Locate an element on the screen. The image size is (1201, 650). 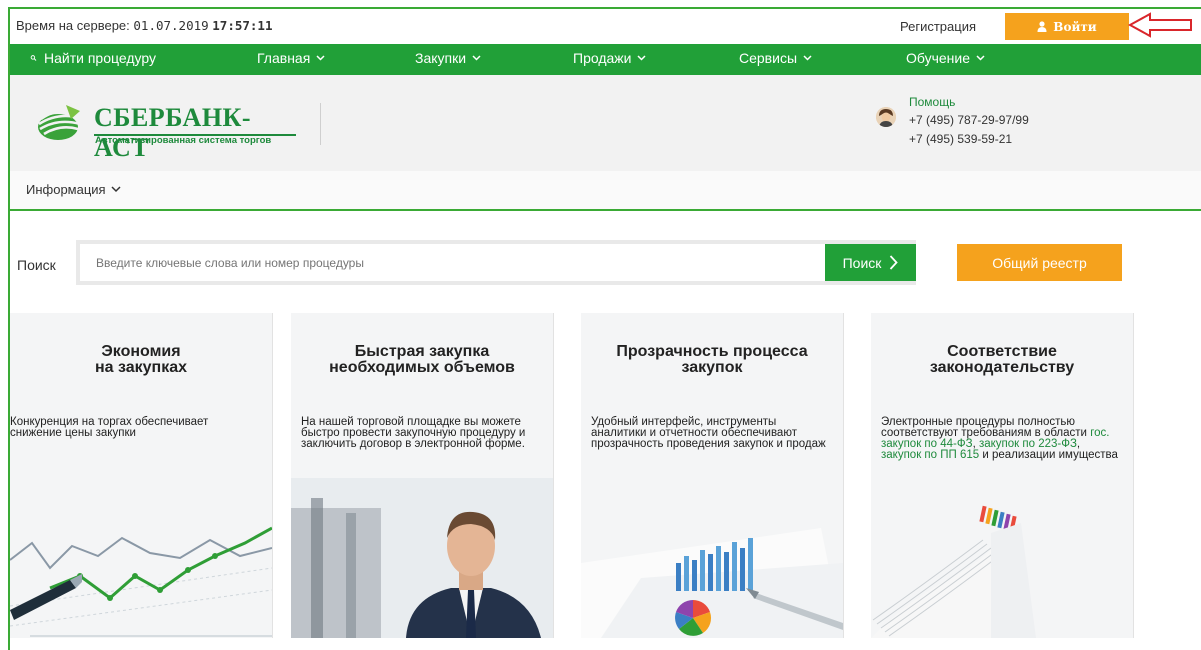
card-title-line: на закупках is located at coordinates (141, 367).